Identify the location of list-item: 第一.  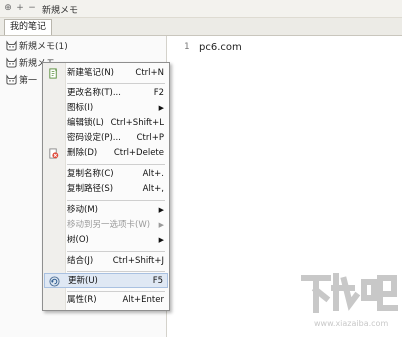
(21, 81).